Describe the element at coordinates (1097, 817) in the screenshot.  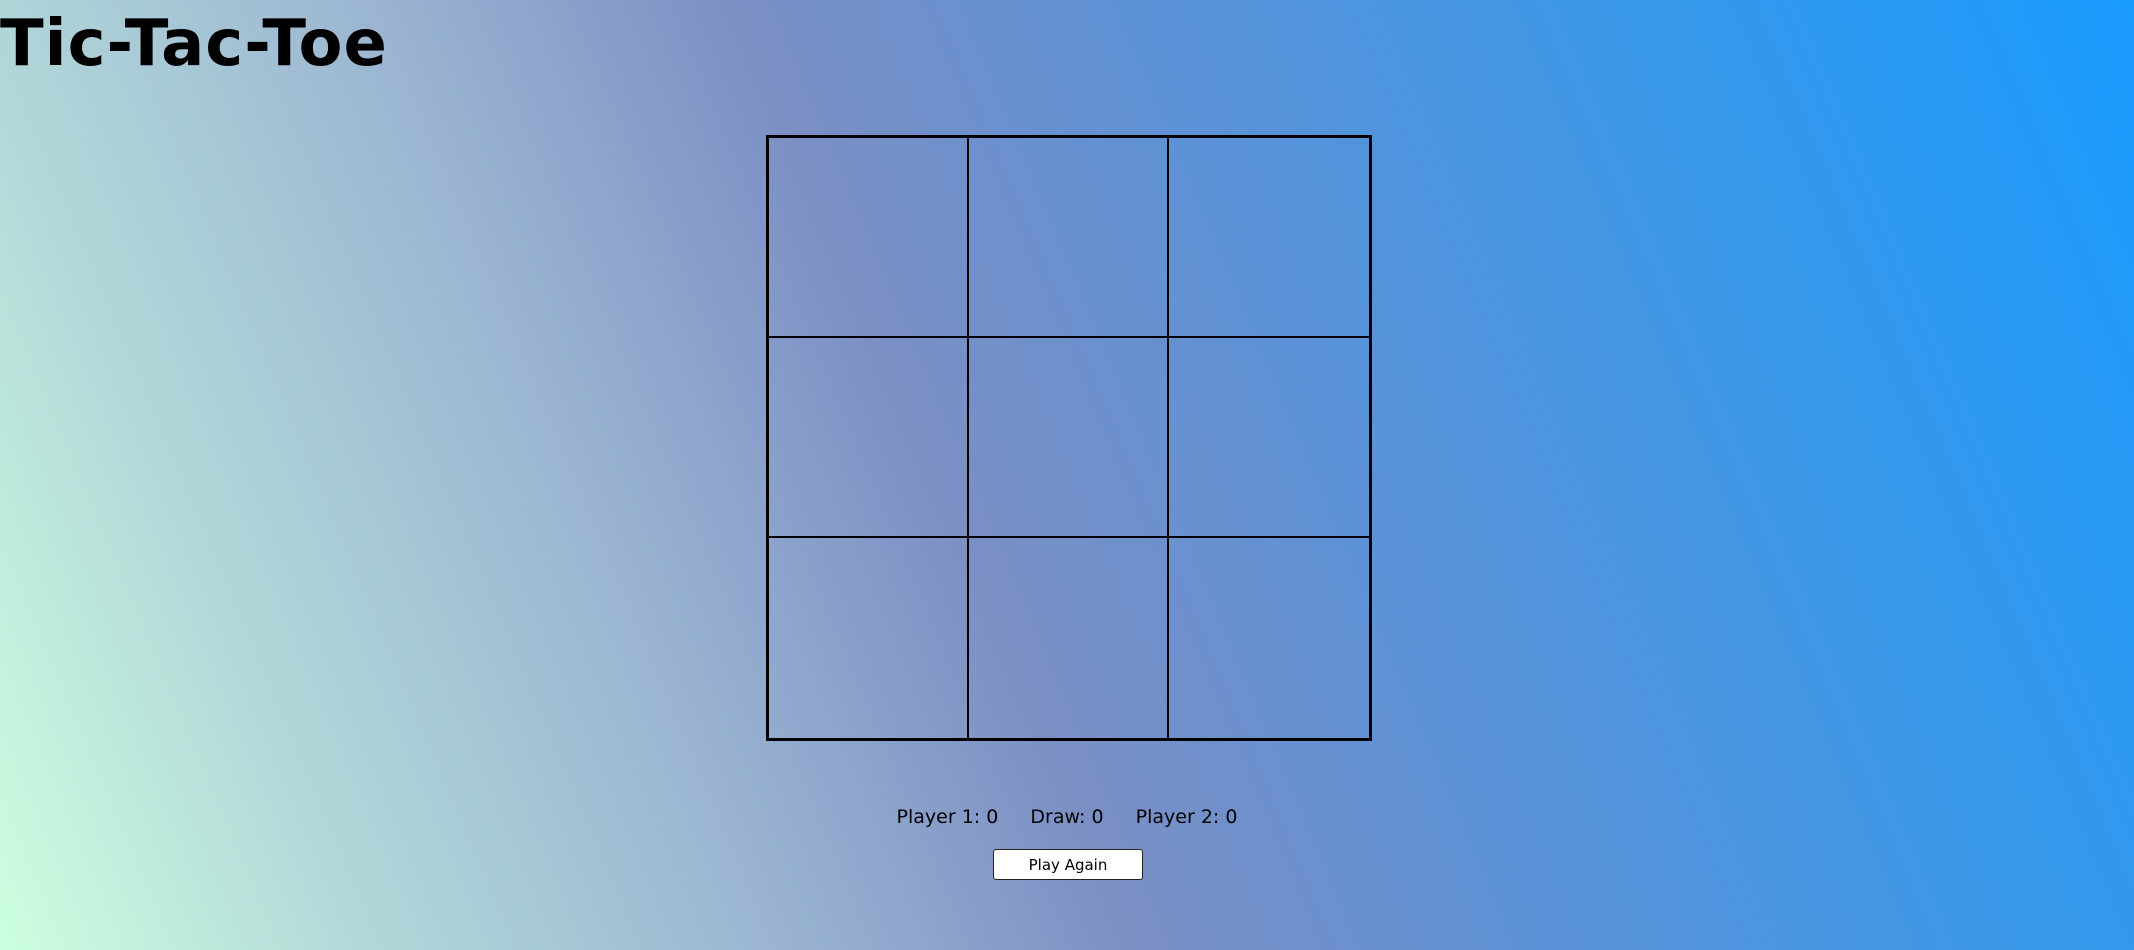
I see `draw-score-value: 0` at that location.